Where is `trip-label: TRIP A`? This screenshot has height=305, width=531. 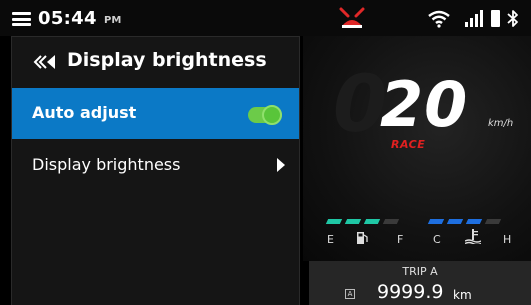 trip-label: TRIP A is located at coordinates (420, 271).